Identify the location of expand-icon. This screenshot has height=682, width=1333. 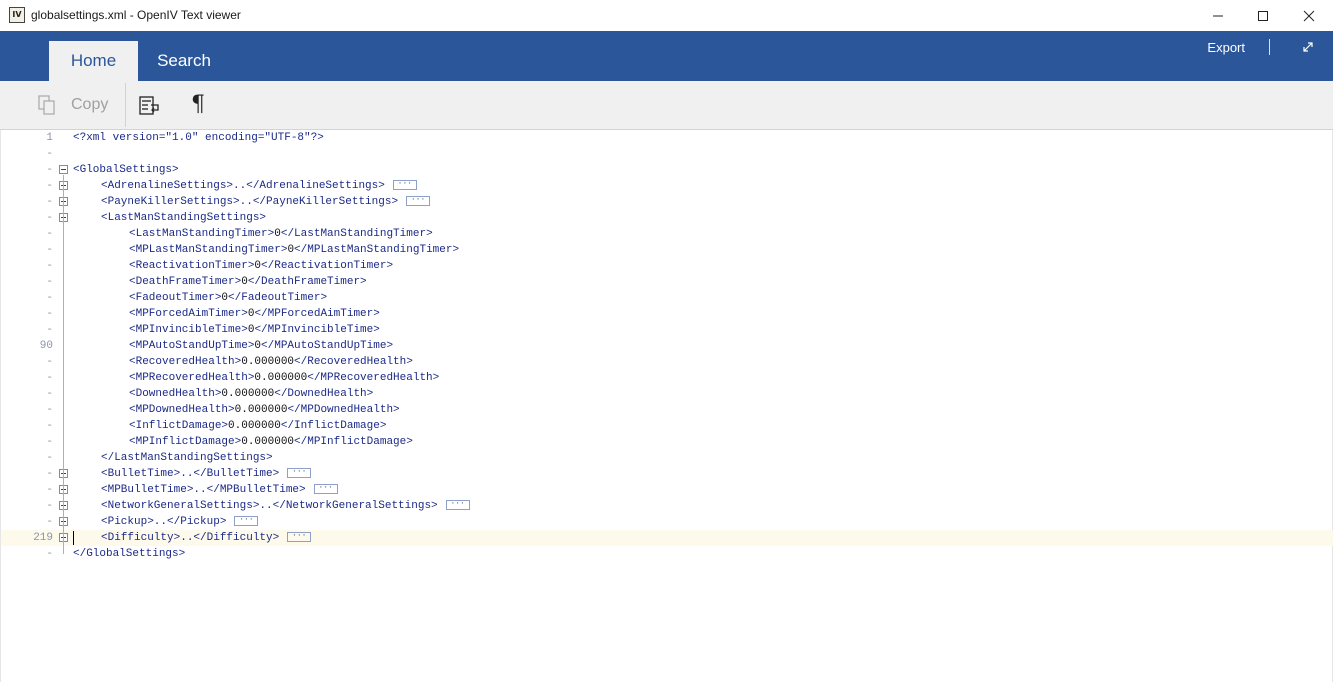
(1308, 47).